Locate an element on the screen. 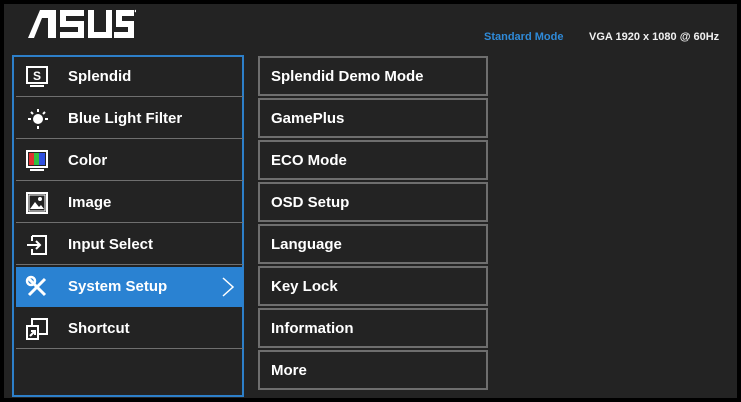 Image resolution: width=741 pixels, height=402 pixels. menu-item-label: Input Select is located at coordinates (111, 244).